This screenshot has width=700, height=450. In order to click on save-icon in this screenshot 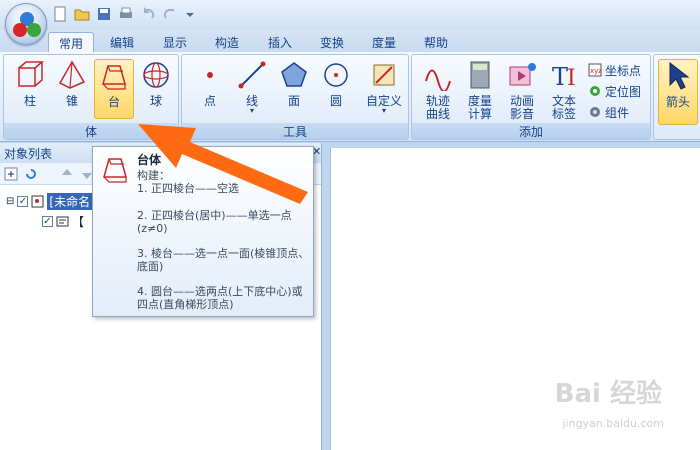, I will do `click(105, 15)`.